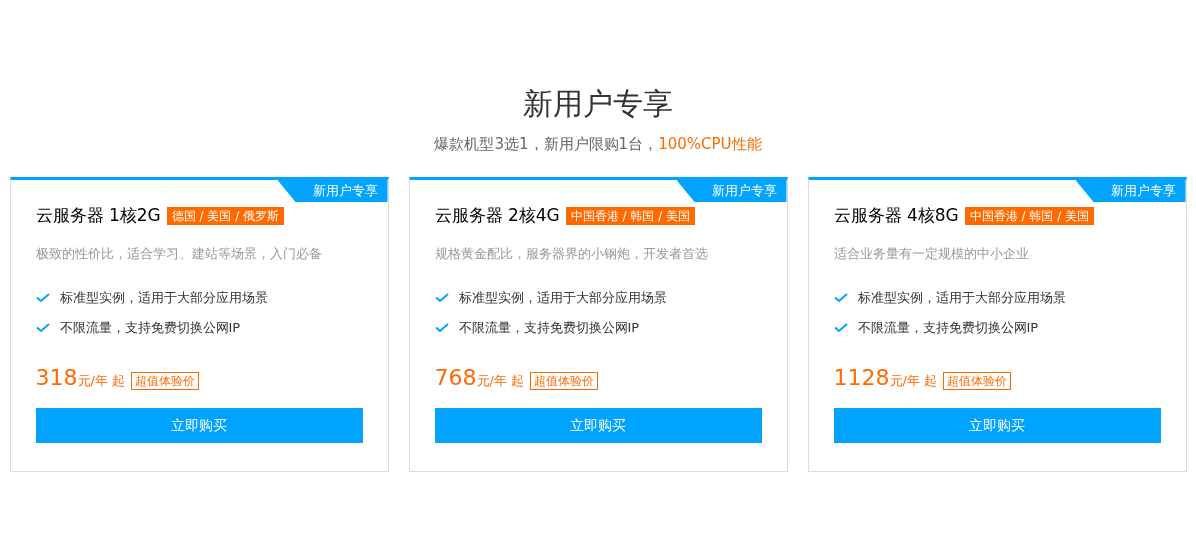 The image size is (1196, 550). I want to click on price-amount: 1128, so click(861, 377).